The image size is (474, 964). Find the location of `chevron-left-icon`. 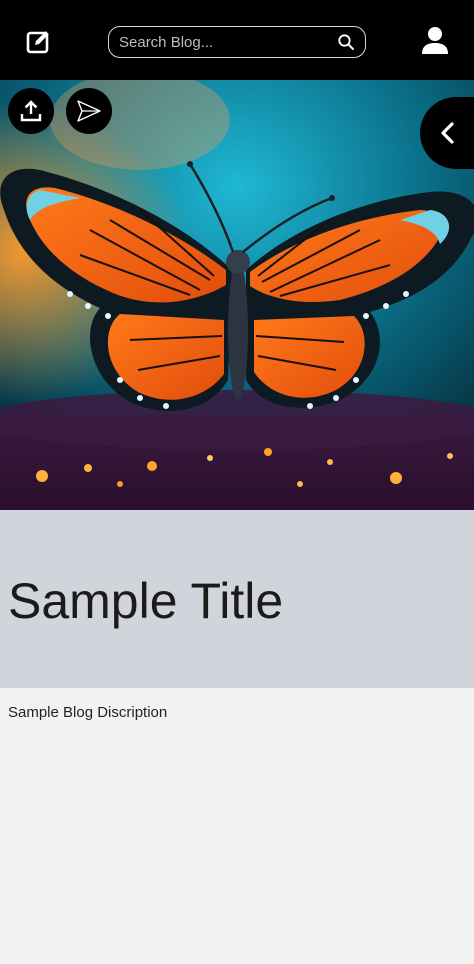

chevron-left-icon is located at coordinates (447, 133).